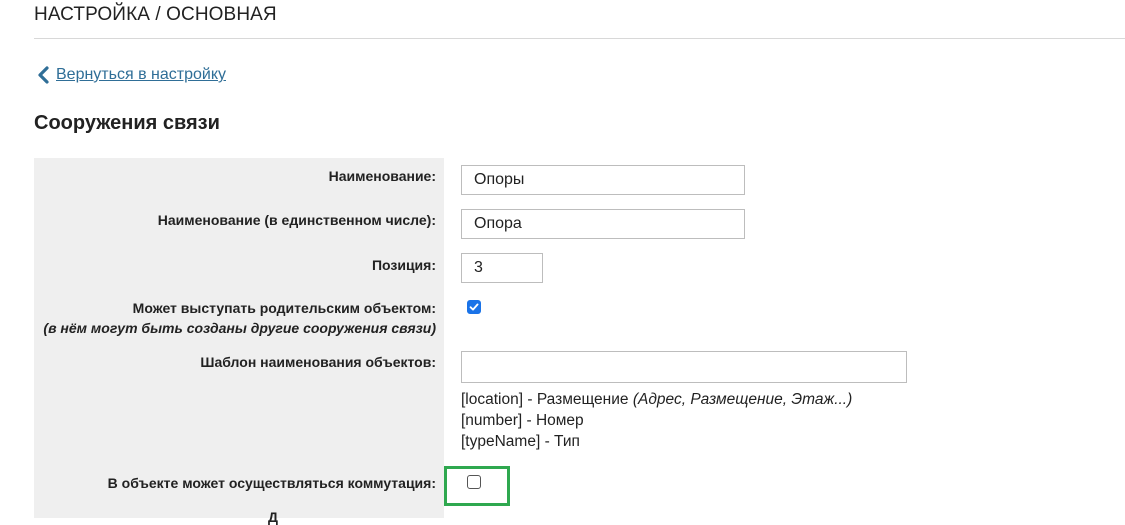 Image resolution: width=1125 pixels, height=525 pixels. What do you see at coordinates (127, 123) in the screenshot?
I see `section-title: Сооружения связи` at bounding box center [127, 123].